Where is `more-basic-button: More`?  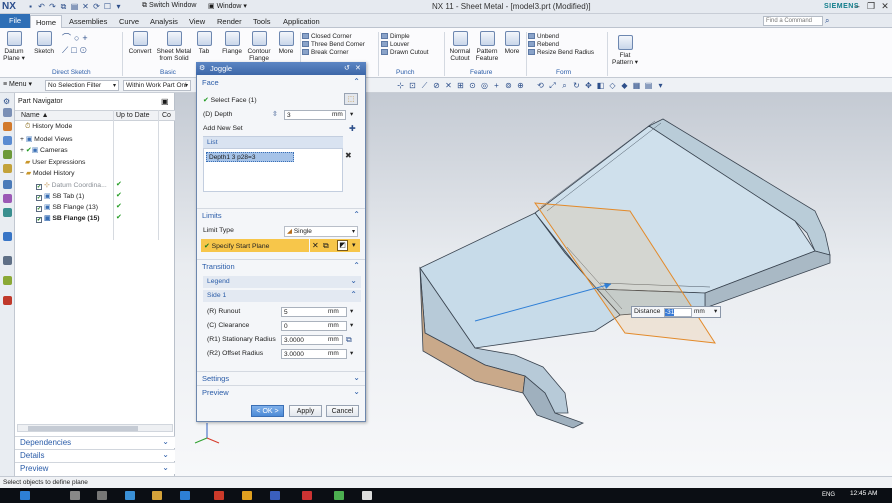
more-basic-button: More is located at coordinates (286, 43).